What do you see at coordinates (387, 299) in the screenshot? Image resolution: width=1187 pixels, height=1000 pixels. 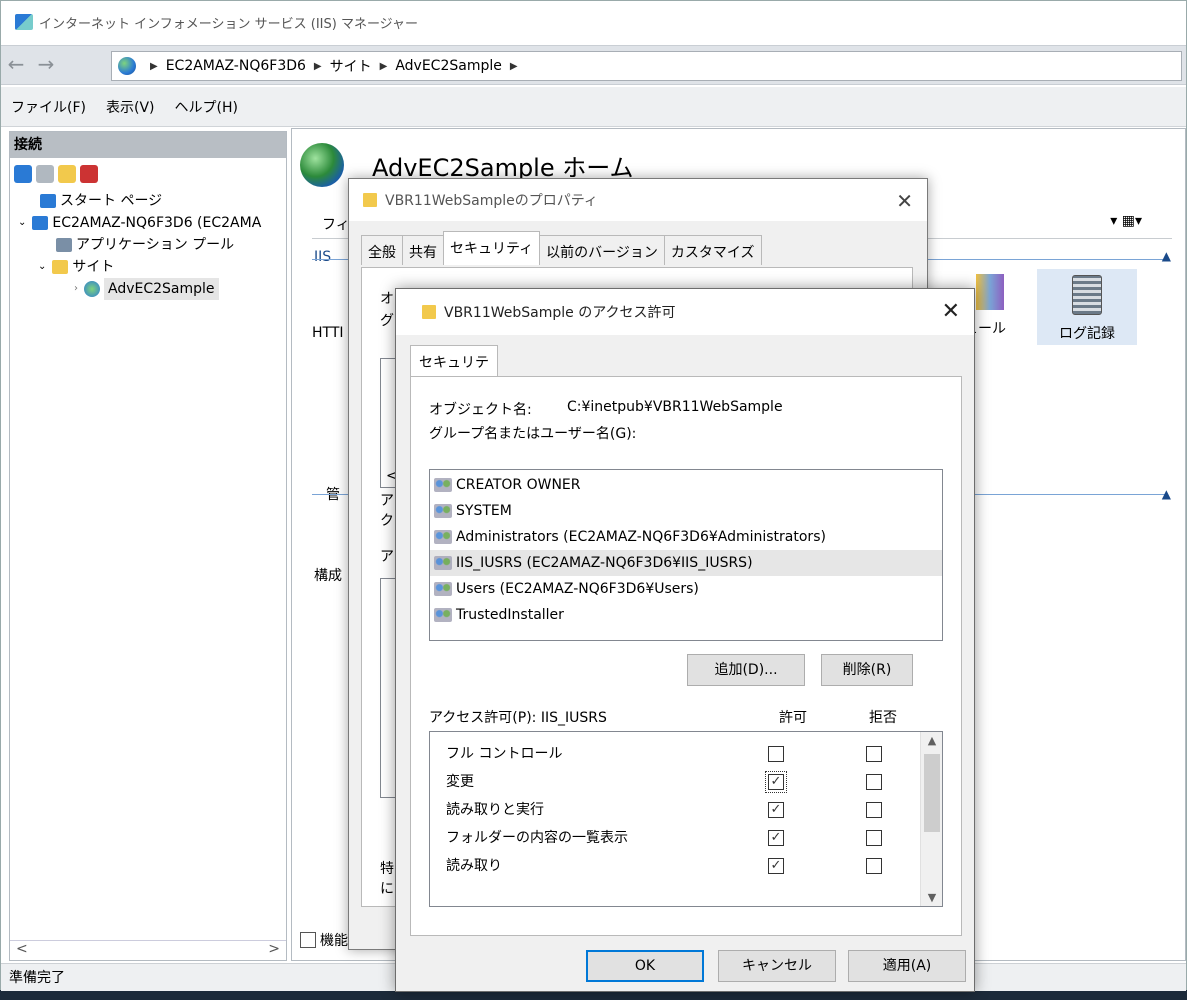 I see `object-label-fragment: オ` at bounding box center [387, 299].